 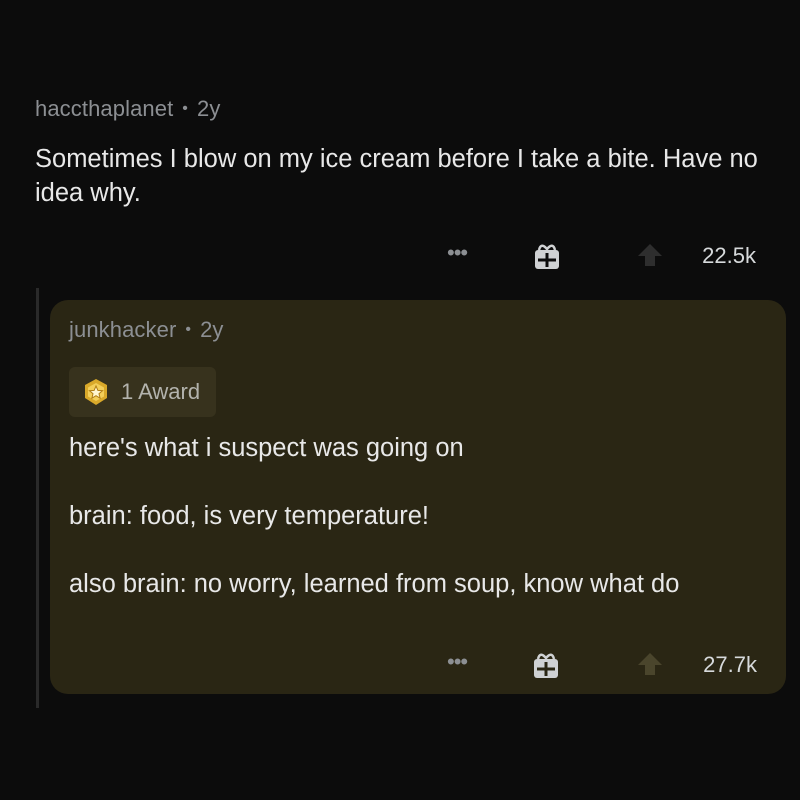 I want to click on gold-award-icon, so click(x=96, y=392).